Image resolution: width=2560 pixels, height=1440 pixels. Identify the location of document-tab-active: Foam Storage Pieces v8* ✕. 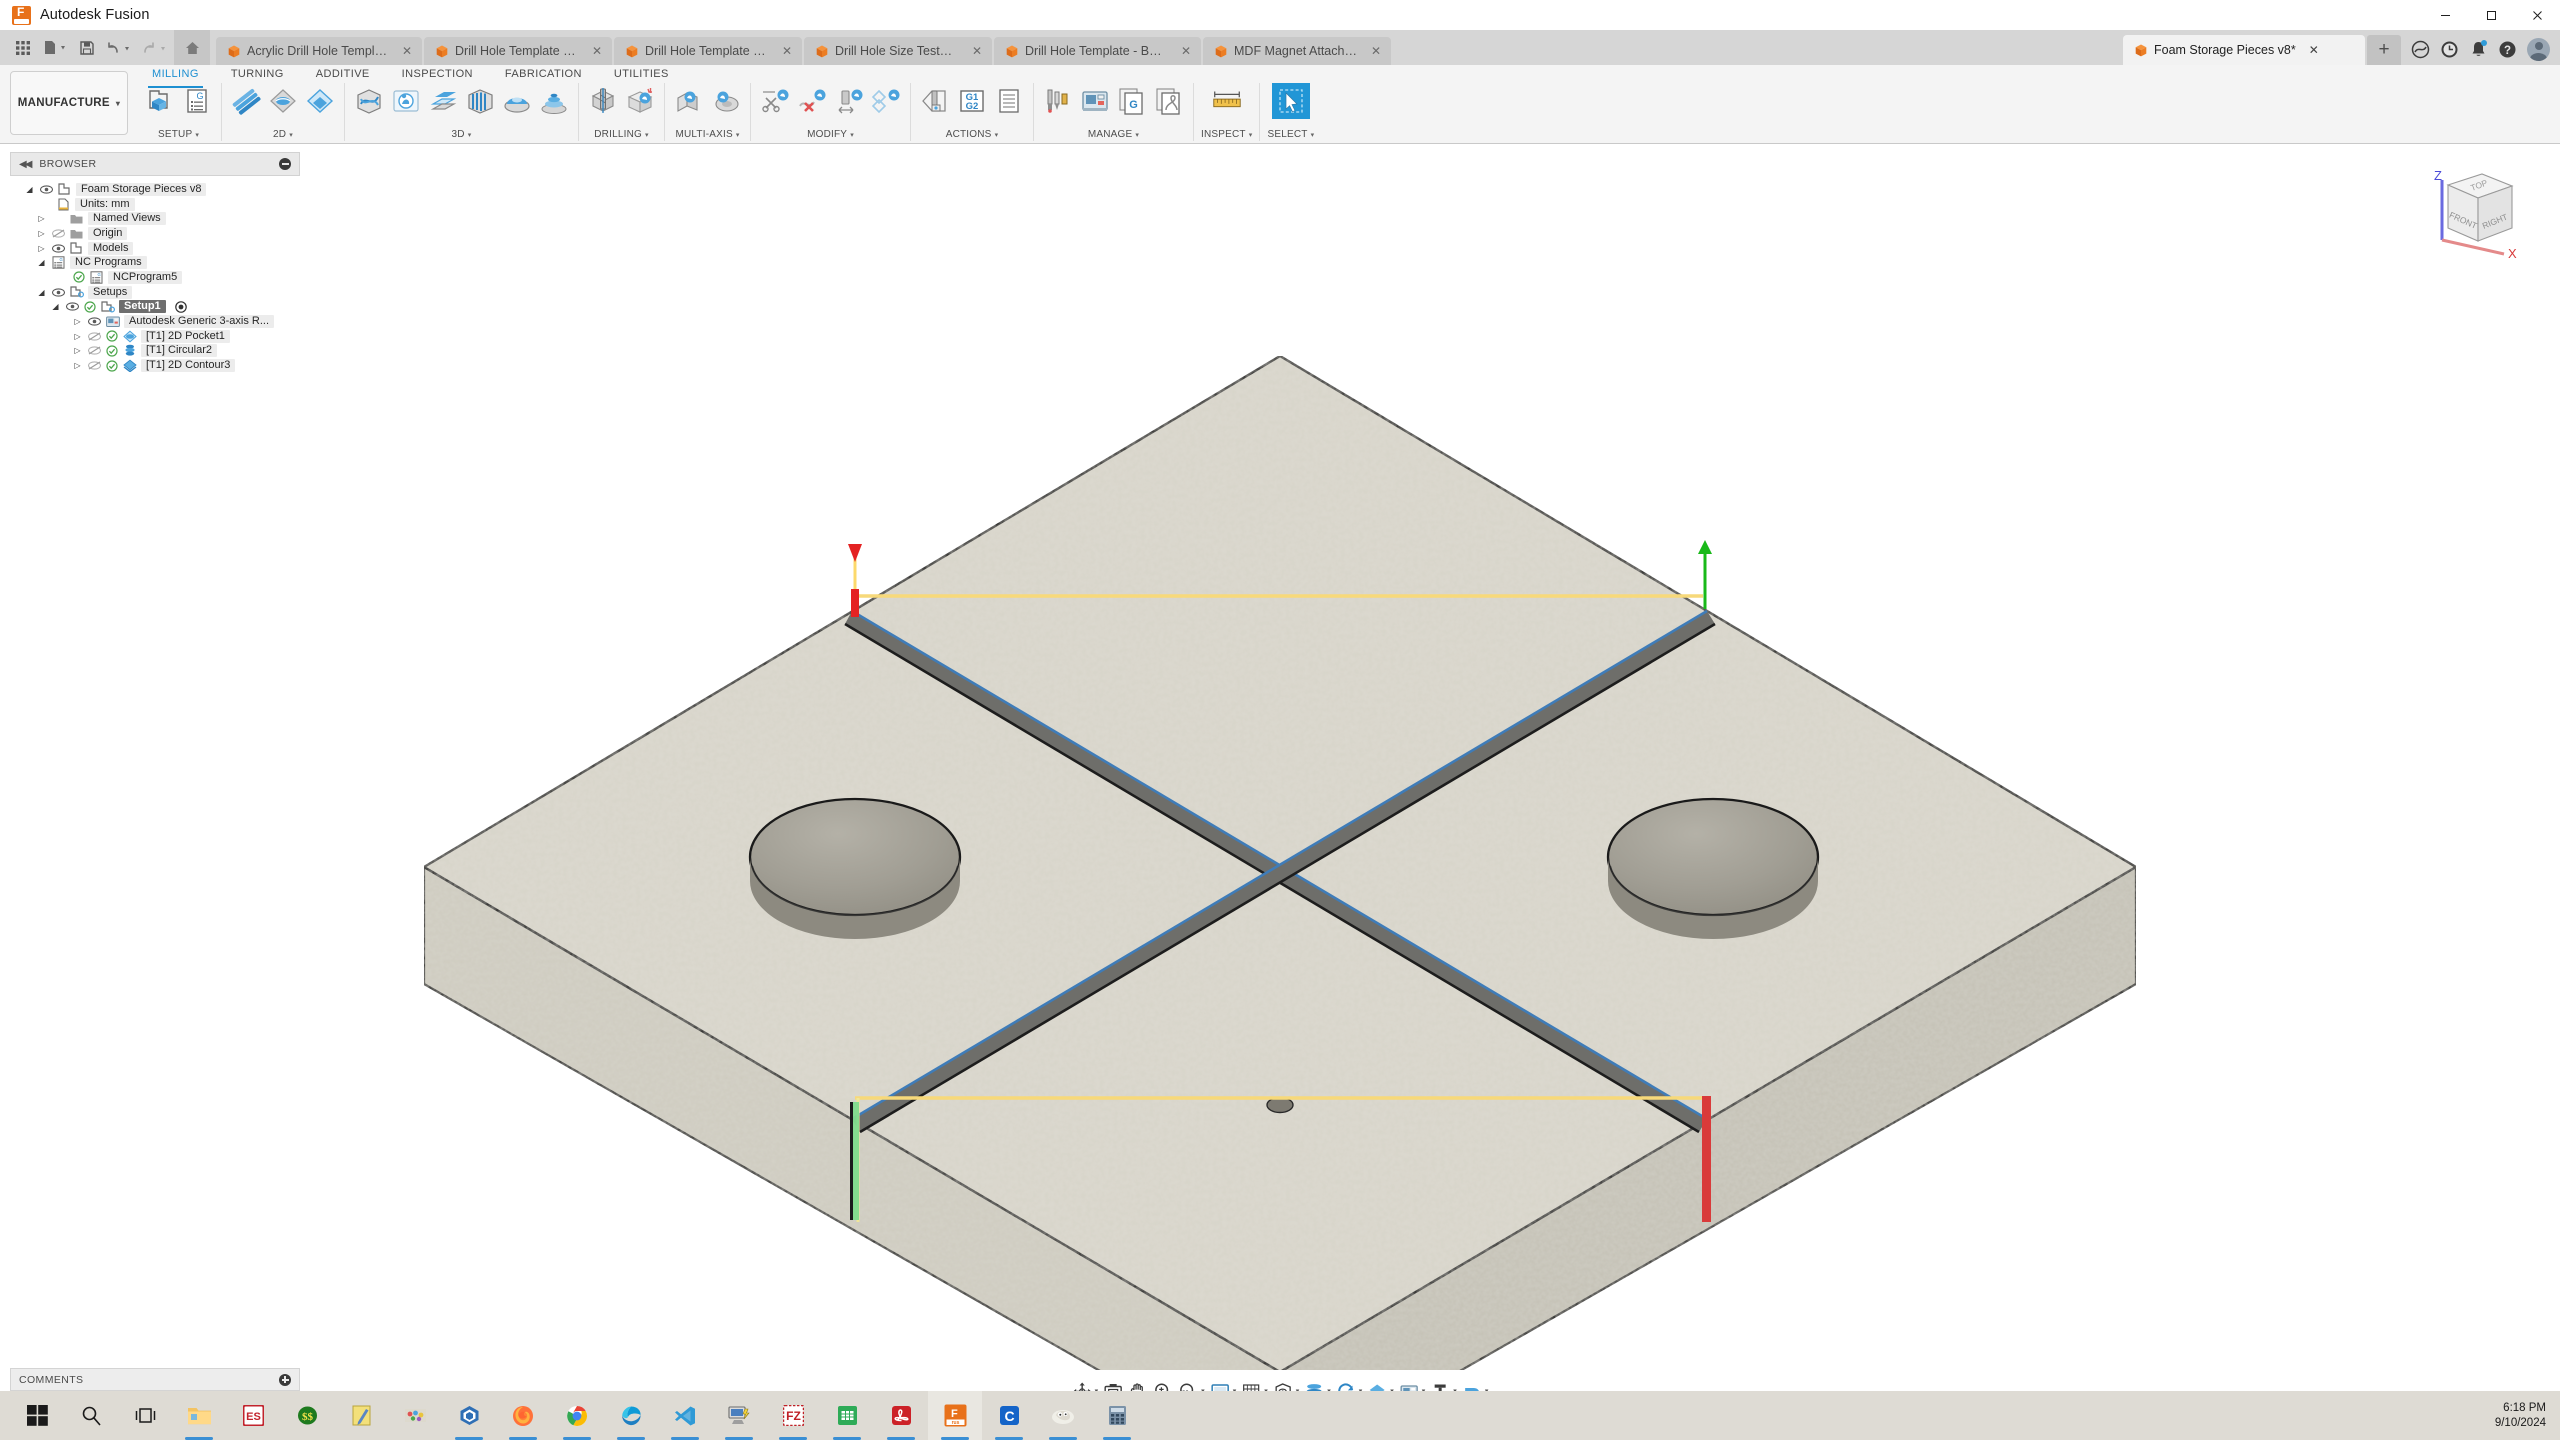
(2244, 50).